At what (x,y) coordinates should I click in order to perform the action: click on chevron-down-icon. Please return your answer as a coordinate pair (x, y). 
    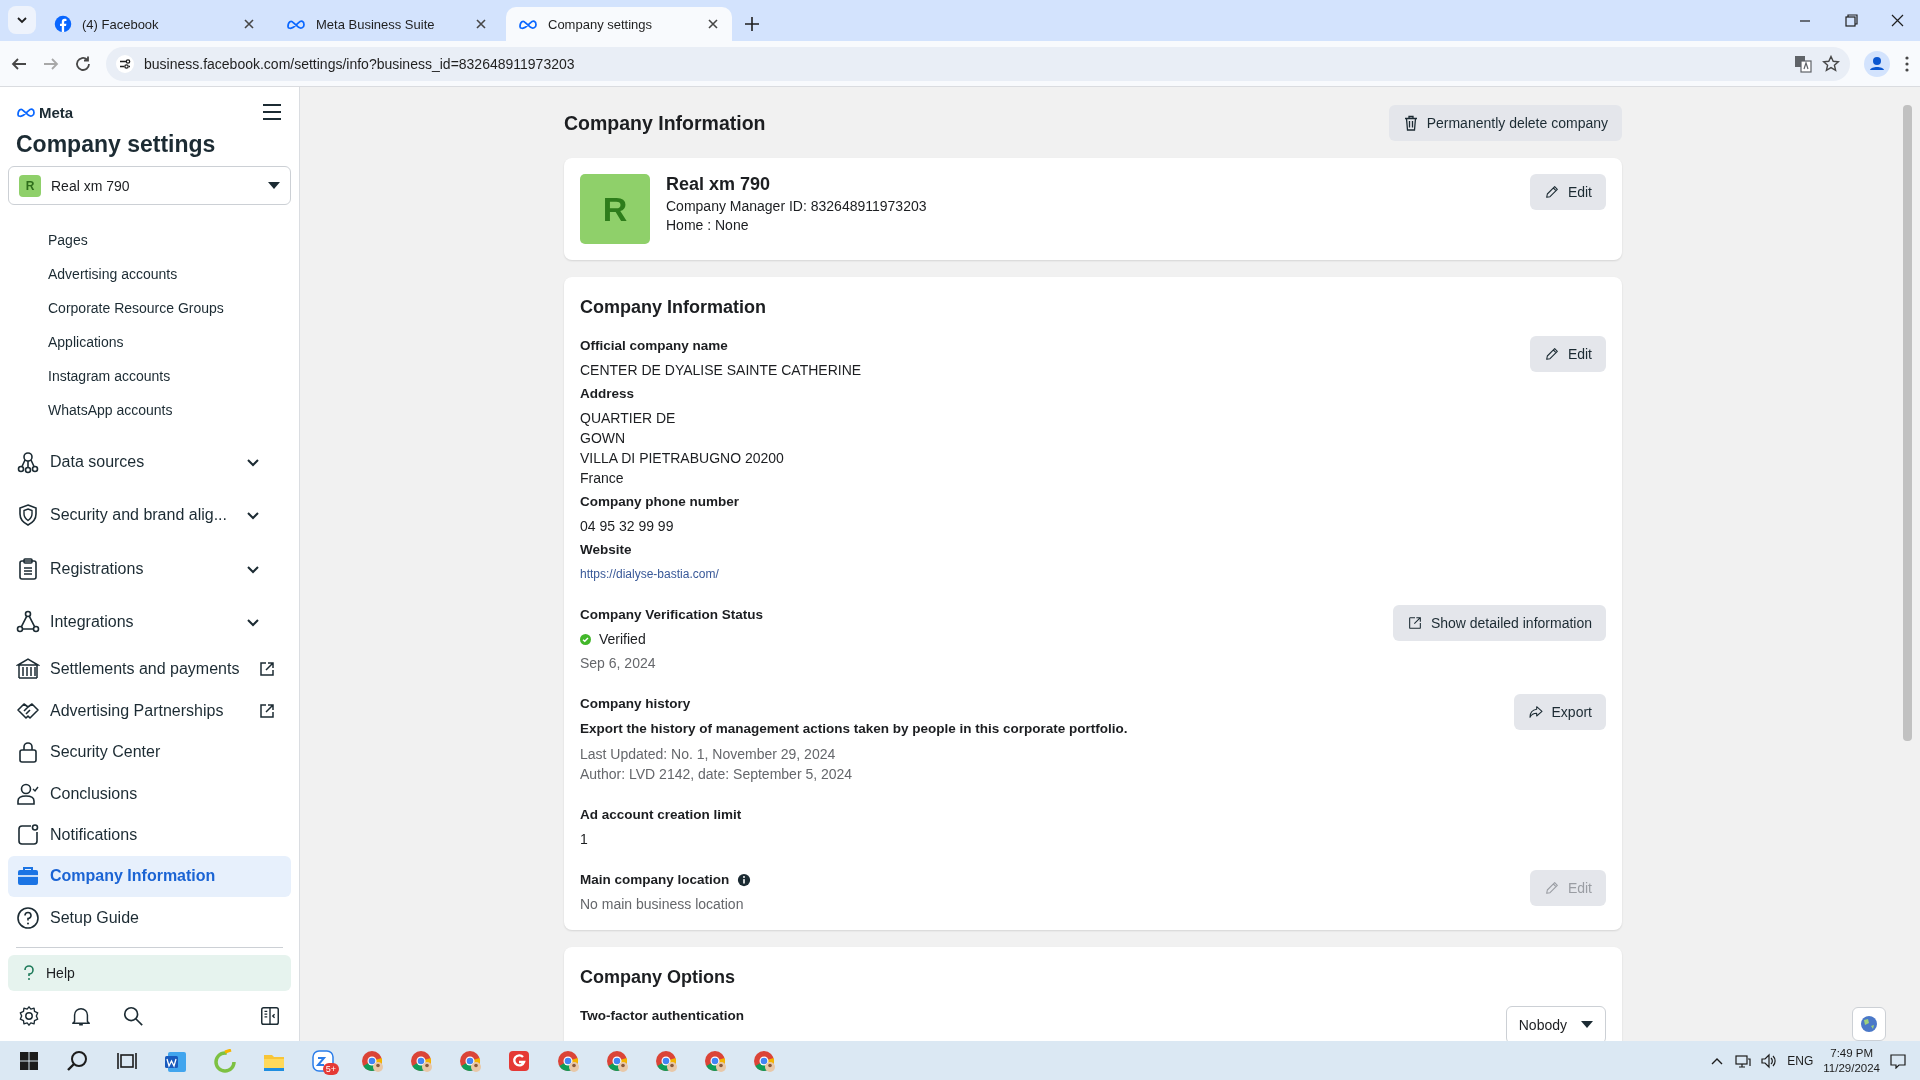
    Looking at the image, I should click on (22, 20).